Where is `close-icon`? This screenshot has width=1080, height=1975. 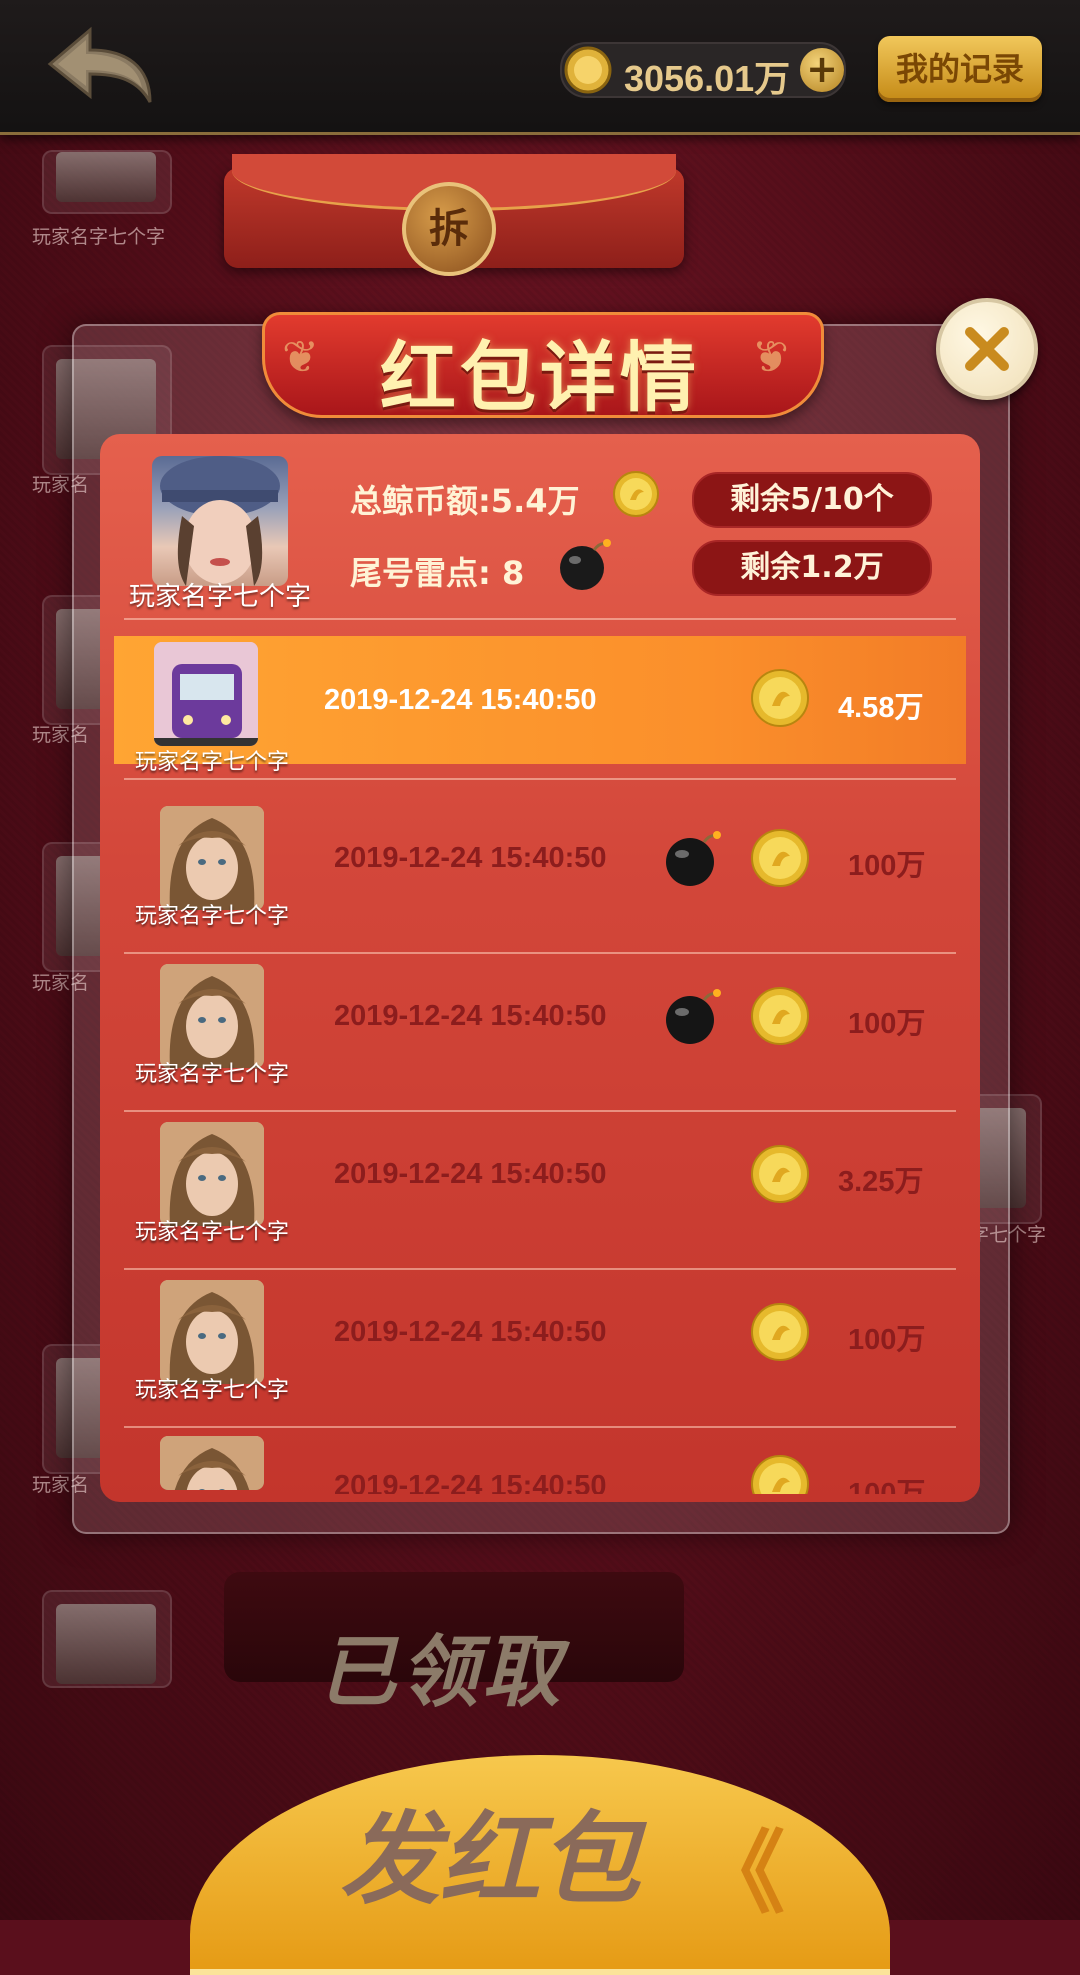 close-icon is located at coordinates (987, 349).